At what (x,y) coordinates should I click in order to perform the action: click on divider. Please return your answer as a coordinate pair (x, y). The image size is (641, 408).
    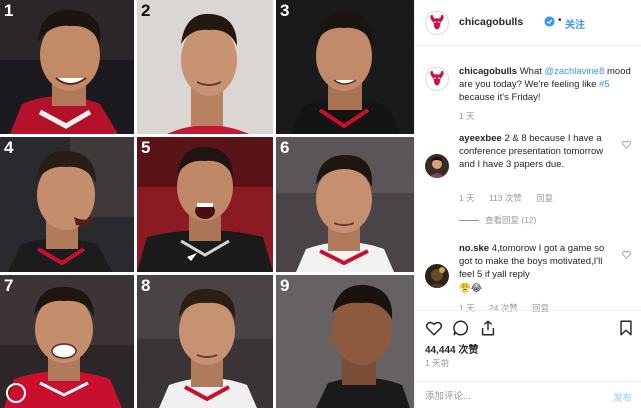
    Looking at the image, I should click on (469, 221).